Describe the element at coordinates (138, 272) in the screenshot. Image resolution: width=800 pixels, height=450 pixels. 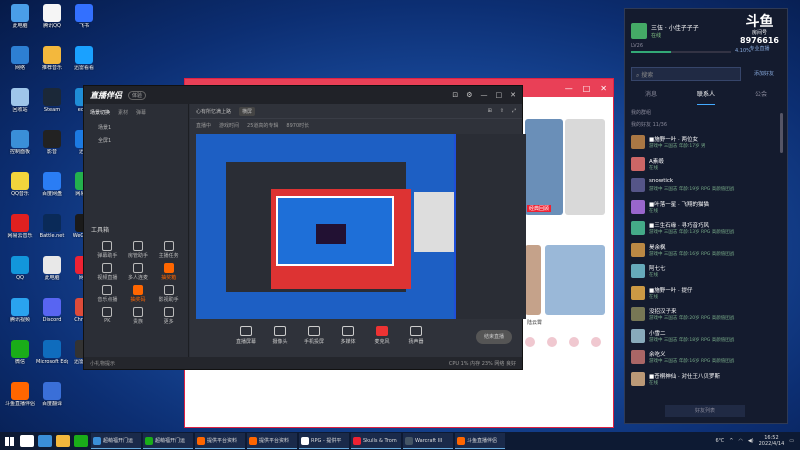
I see `tool-button: 多人连麦` at that location.